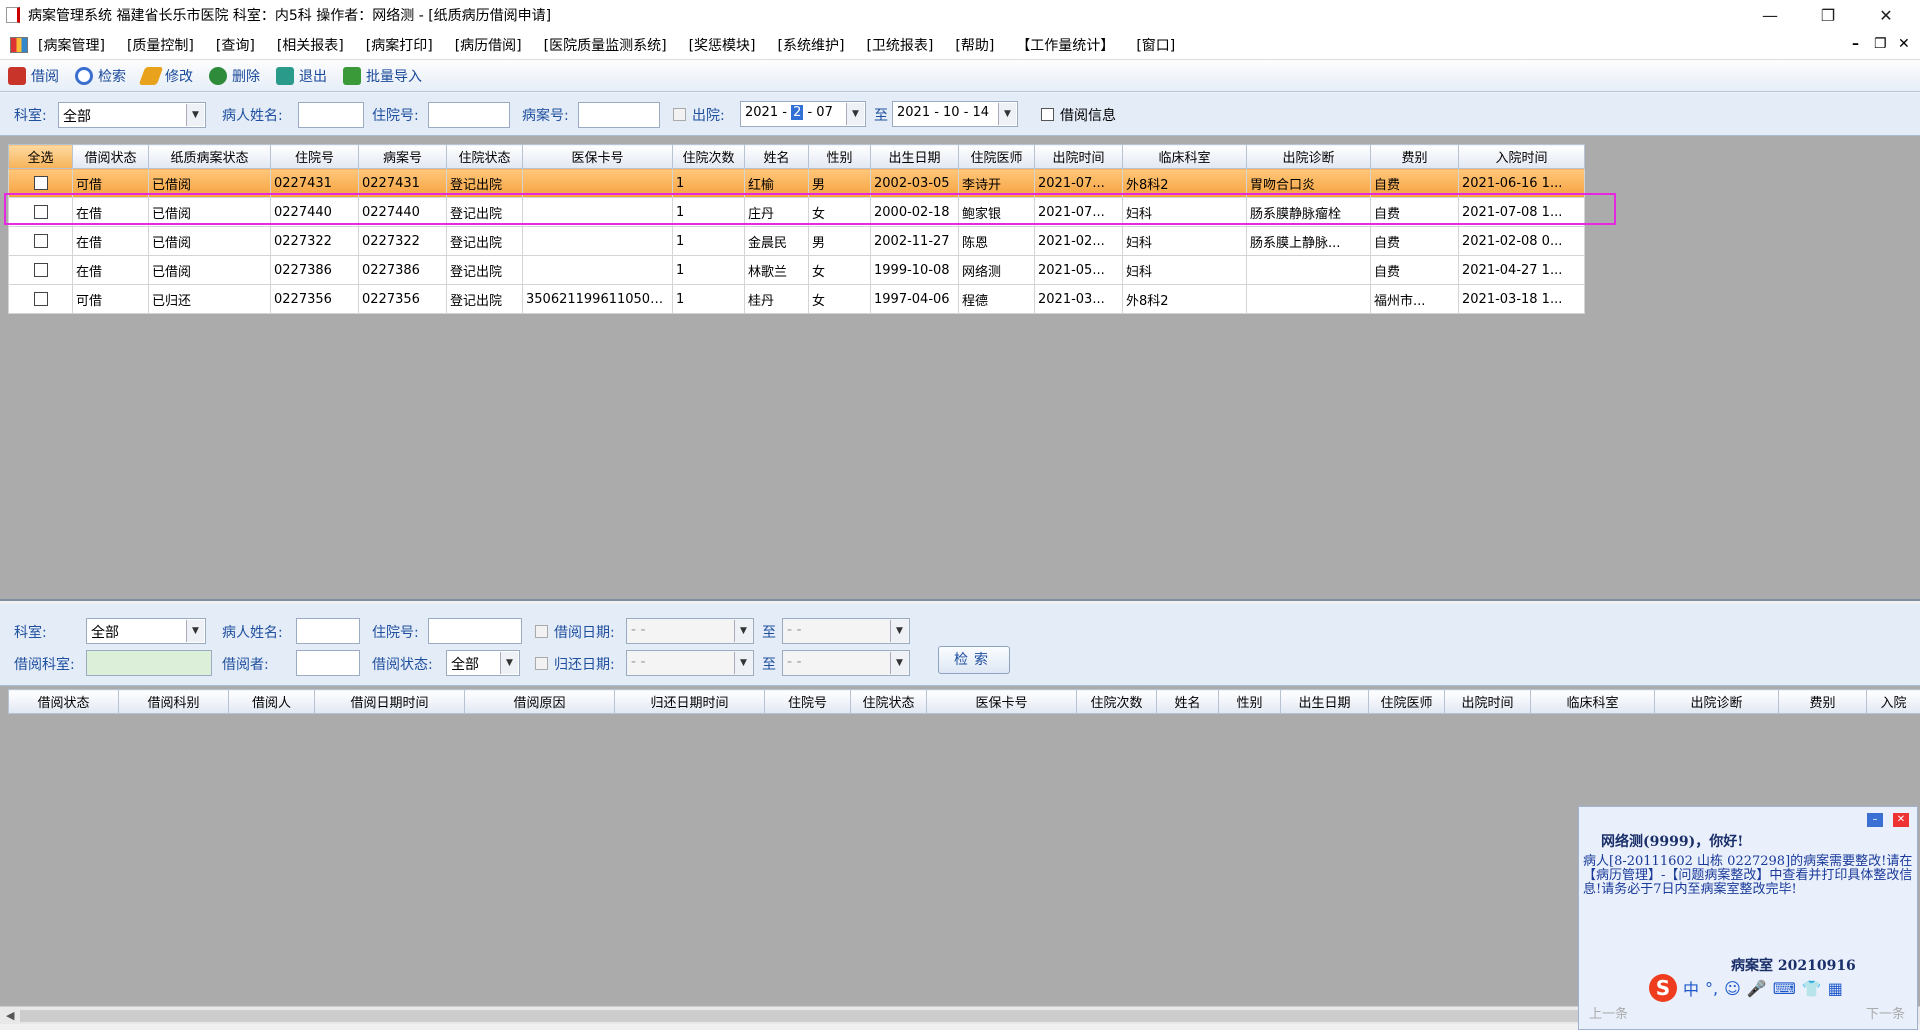  I want to click on dept-select: 全部 ▼, so click(132, 115).